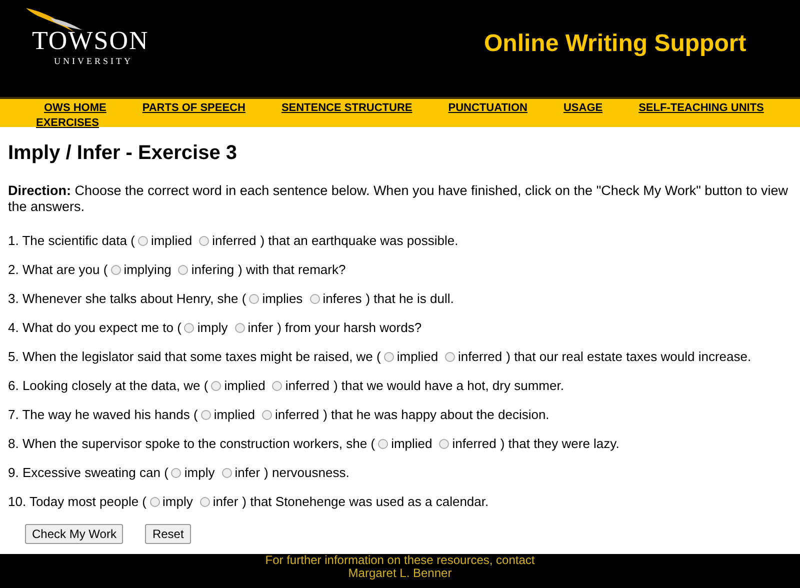 The height and width of the screenshot is (588, 800). What do you see at coordinates (410, 299) in the screenshot?
I see `question-text: ) that he is dull.` at bounding box center [410, 299].